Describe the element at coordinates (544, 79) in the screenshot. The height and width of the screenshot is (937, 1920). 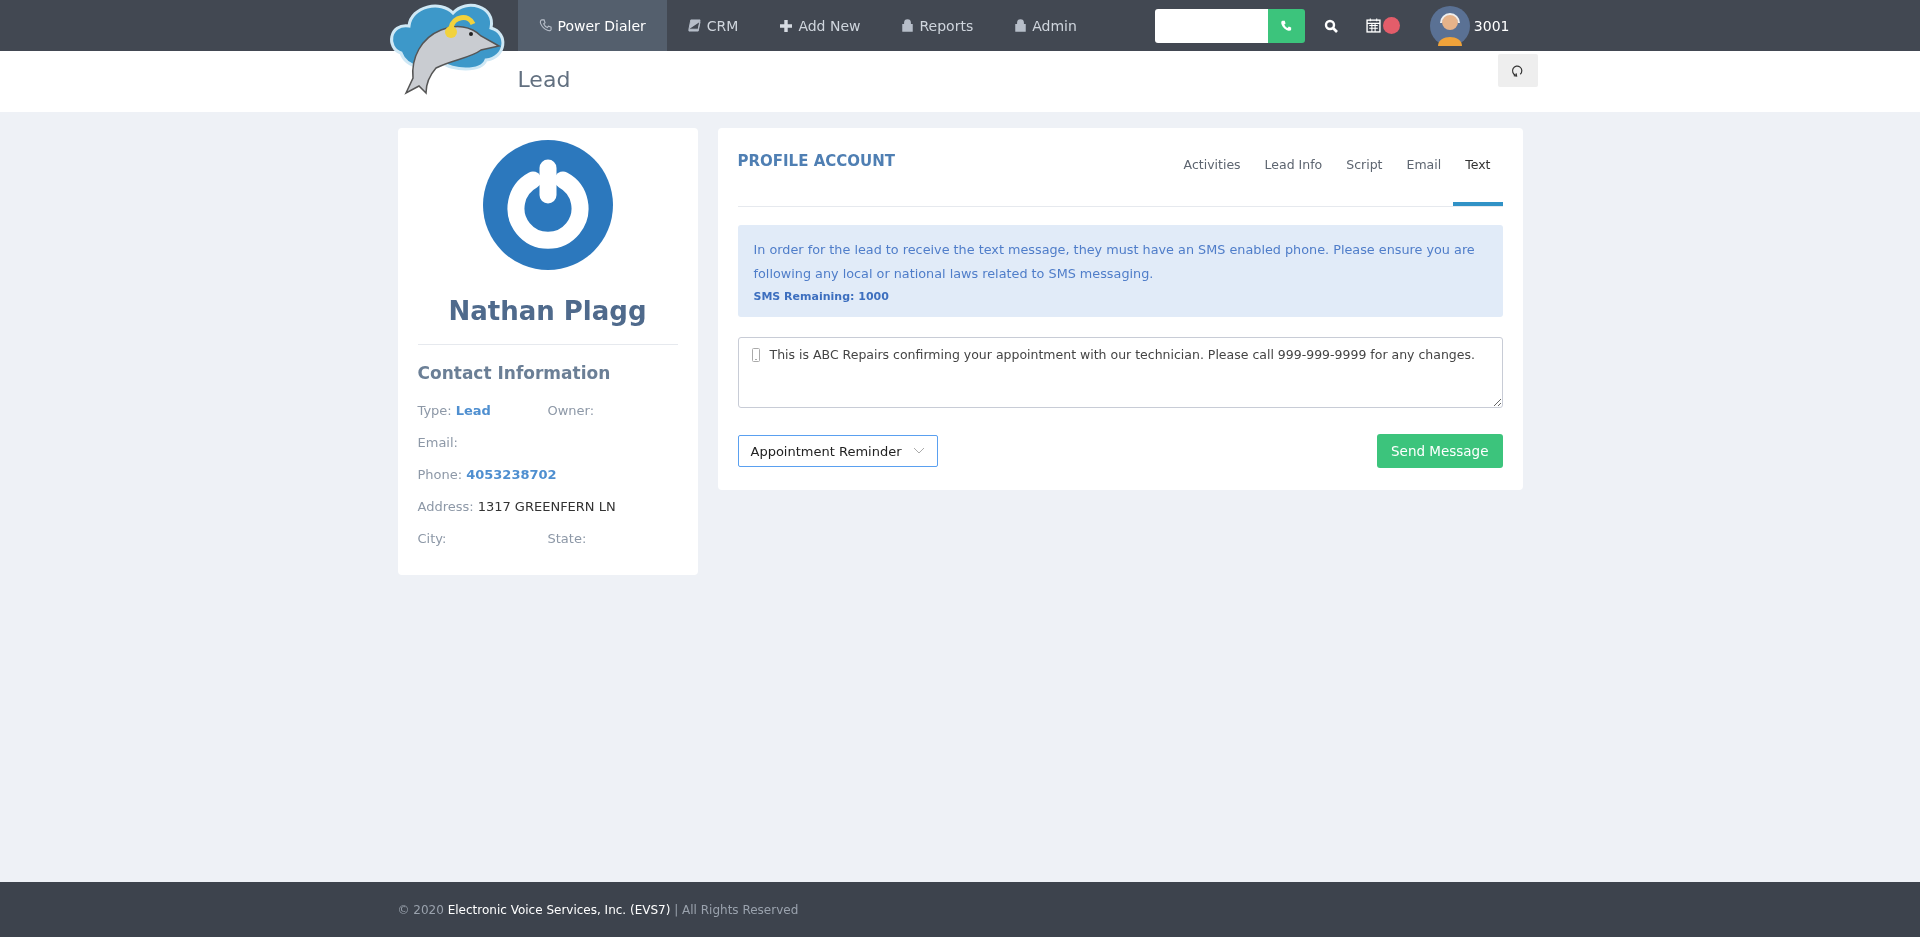
I see `page-title: Lead` at that location.